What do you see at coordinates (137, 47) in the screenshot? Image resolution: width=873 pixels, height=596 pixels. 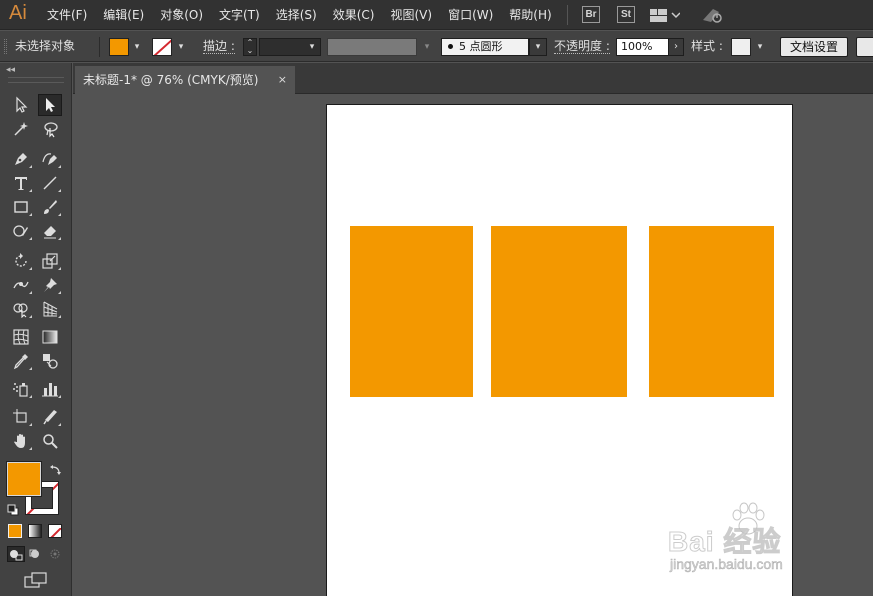 I see `fill-dropdown-icon: ▾` at bounding box center [137, 47].